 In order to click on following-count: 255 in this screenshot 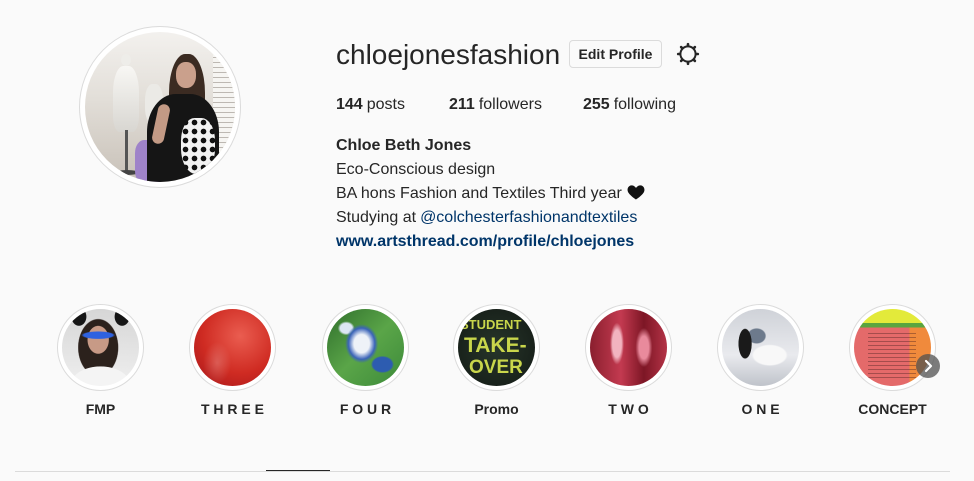, I will do `click(596, 104)`.